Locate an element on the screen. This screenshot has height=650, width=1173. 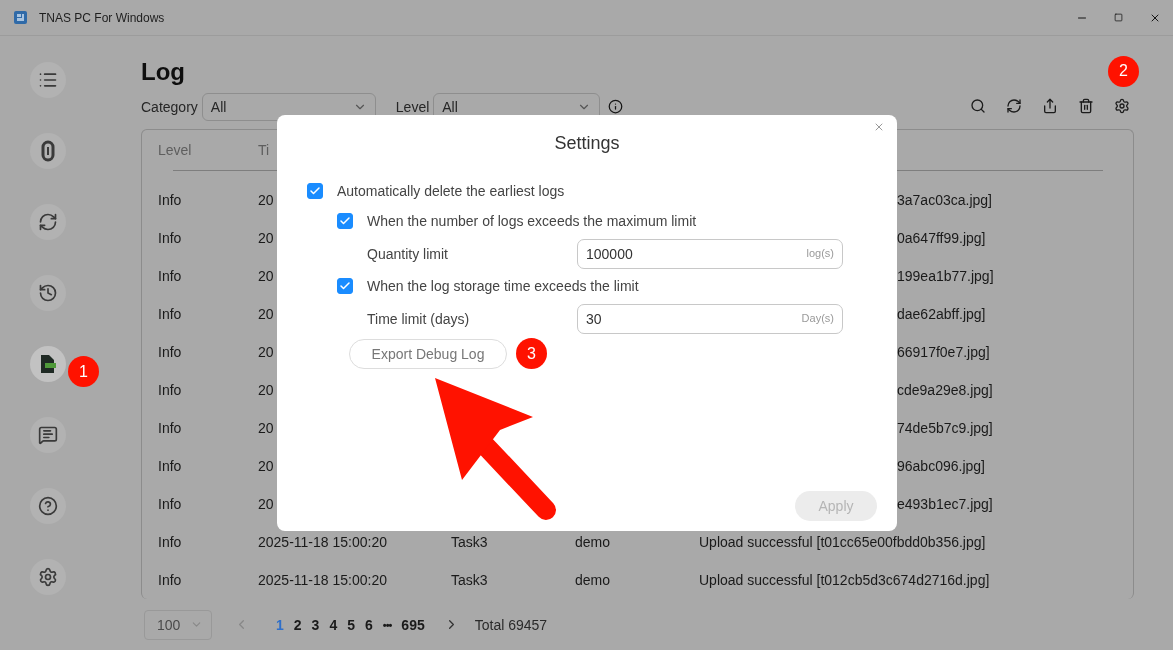
option-label: When the number of logs exceeds the maximum limit is located at coordinates (532, 221).